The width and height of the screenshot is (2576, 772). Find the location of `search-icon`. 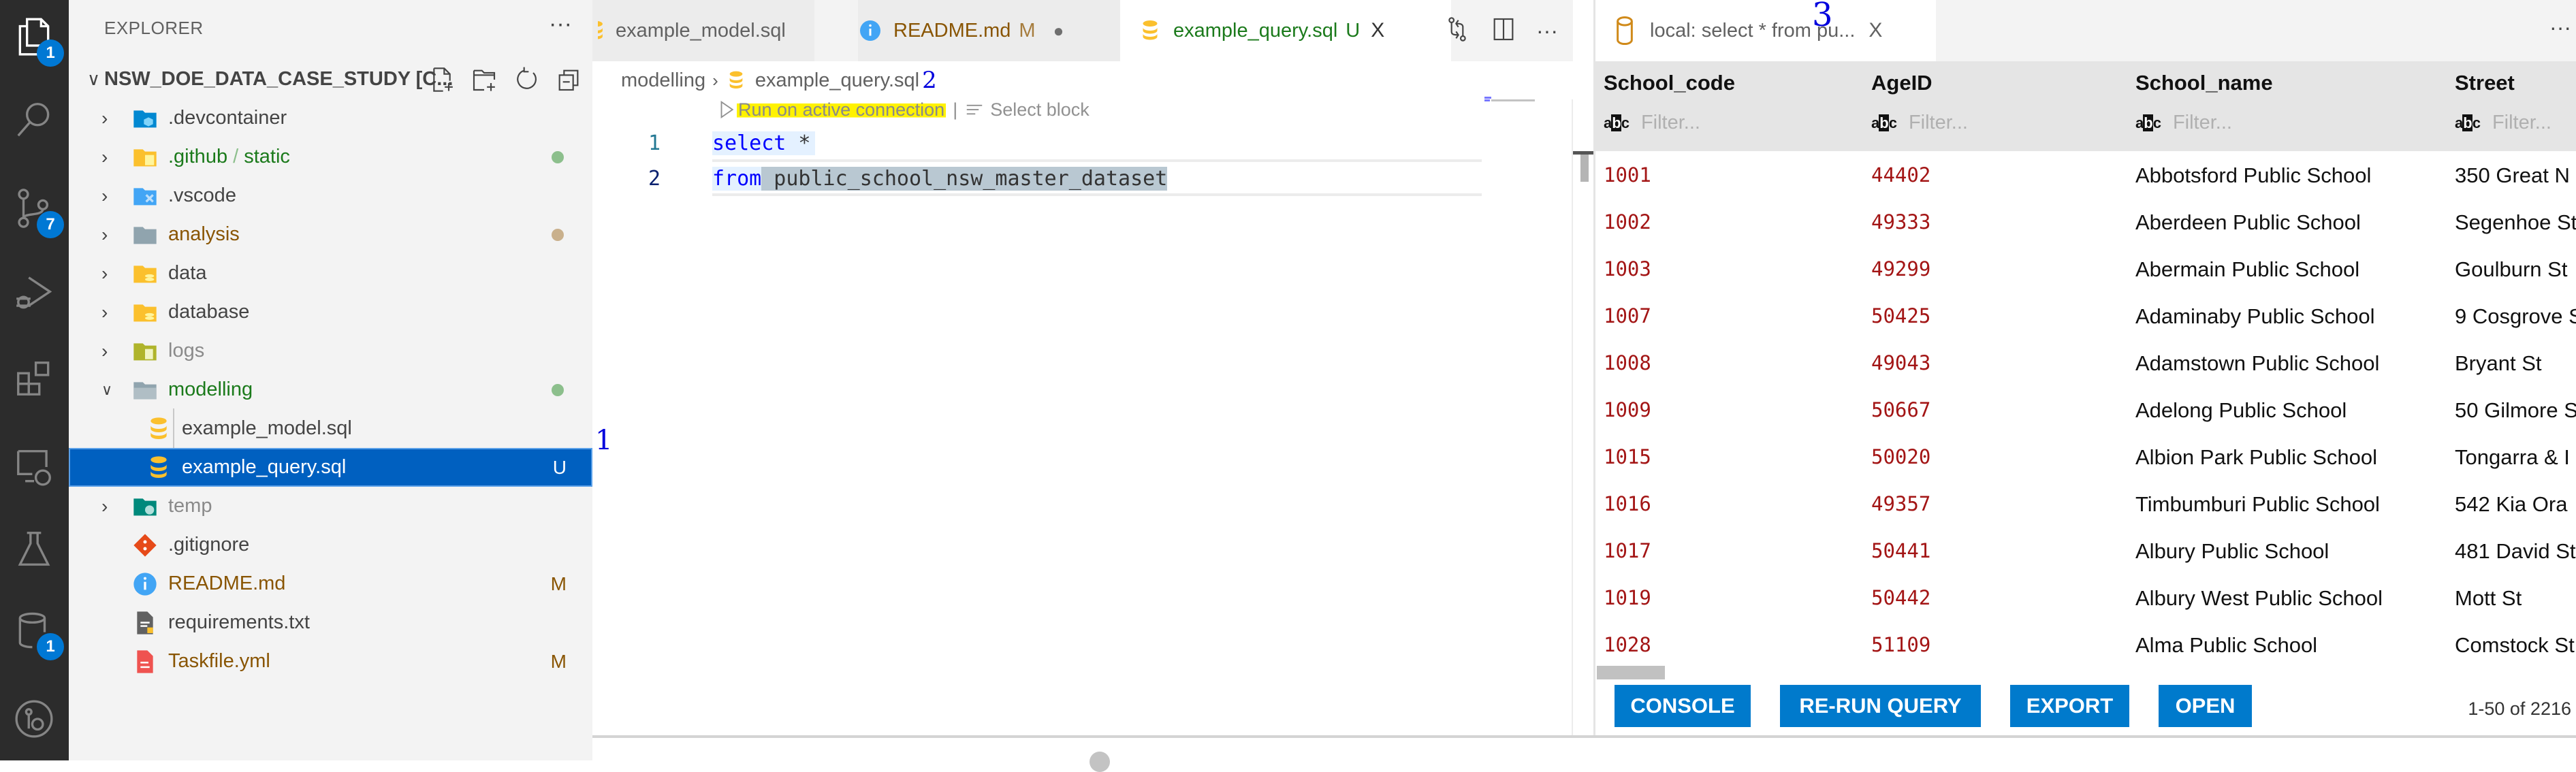

search-icon is located at coordinates (34, 119).